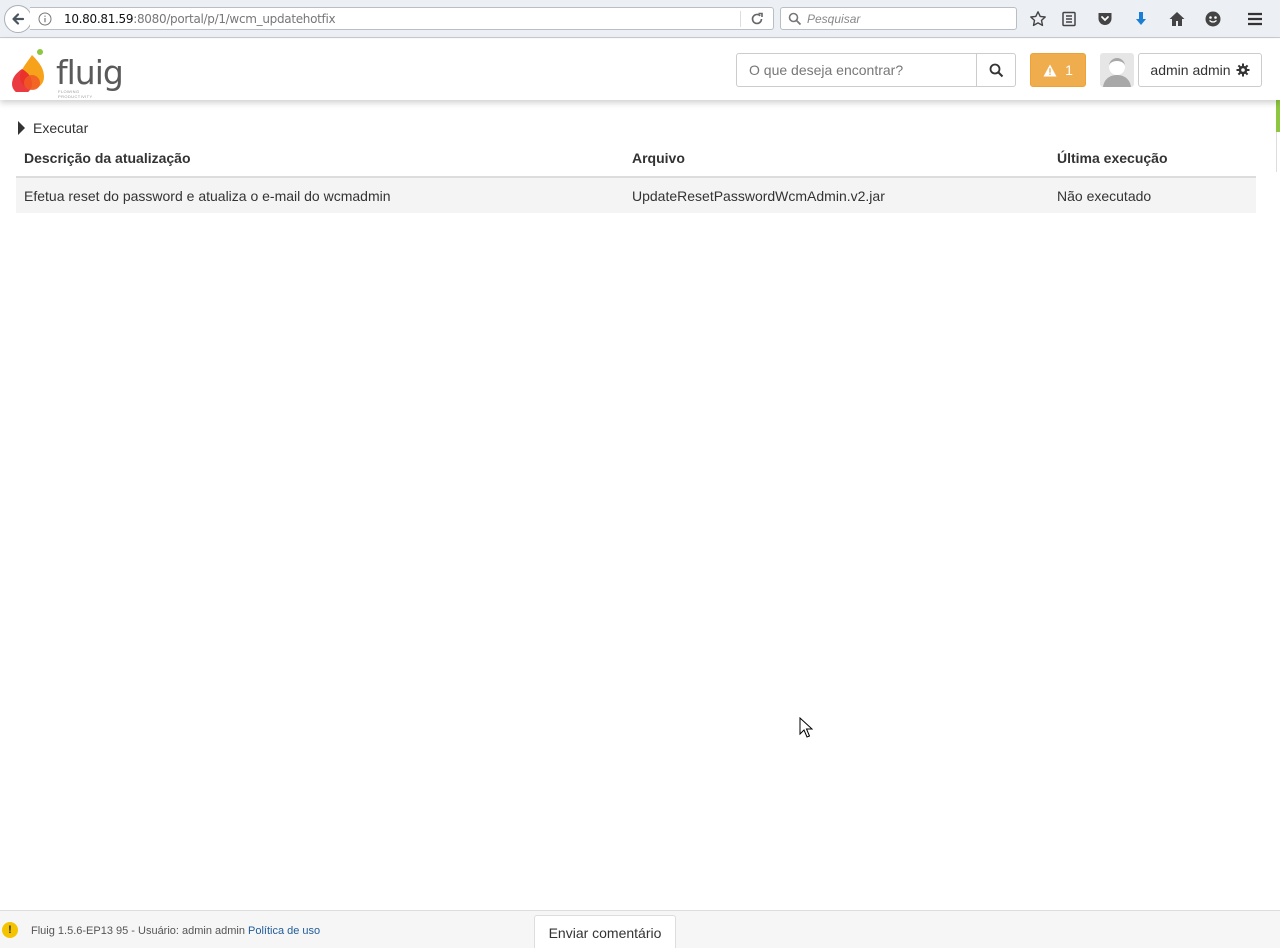 This screenshot has height=948, width=1280. What do you see at coordinates (1069, 19) in the screenshot?
I see `reading-list-icon` at bounding box center [1069, 19].